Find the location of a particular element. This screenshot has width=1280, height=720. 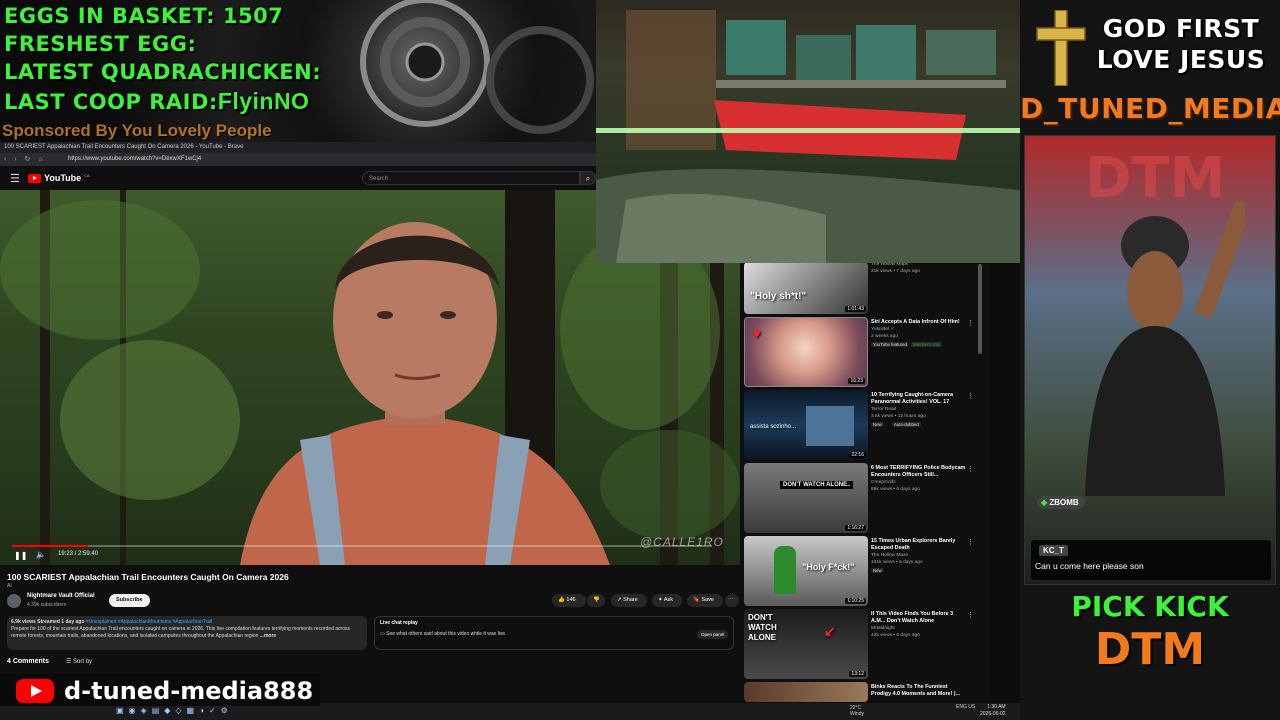

thumbs-down-icon: 👎 is located at coordinates (596, 600).